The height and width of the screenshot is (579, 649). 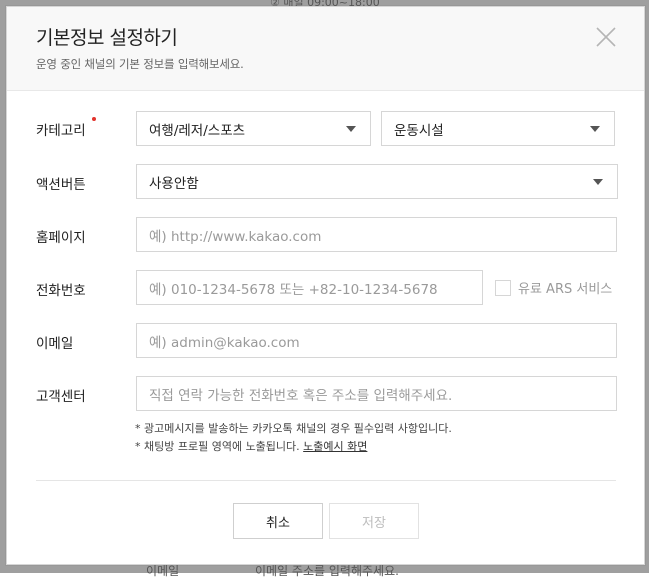 I want to click on exposure-example-link: 노출예시 화면, so click(x=335, y=446).